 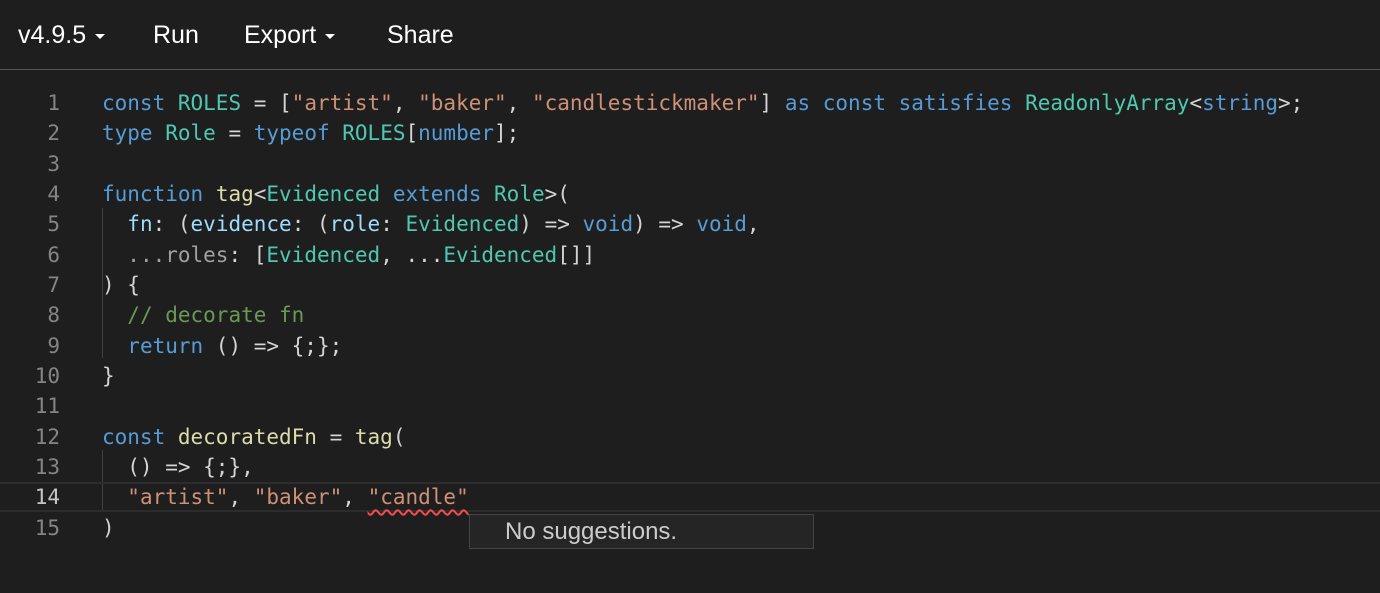 I want to click on toolbar: v4.9.5 Run Export Share, so click(x=690, y=35).